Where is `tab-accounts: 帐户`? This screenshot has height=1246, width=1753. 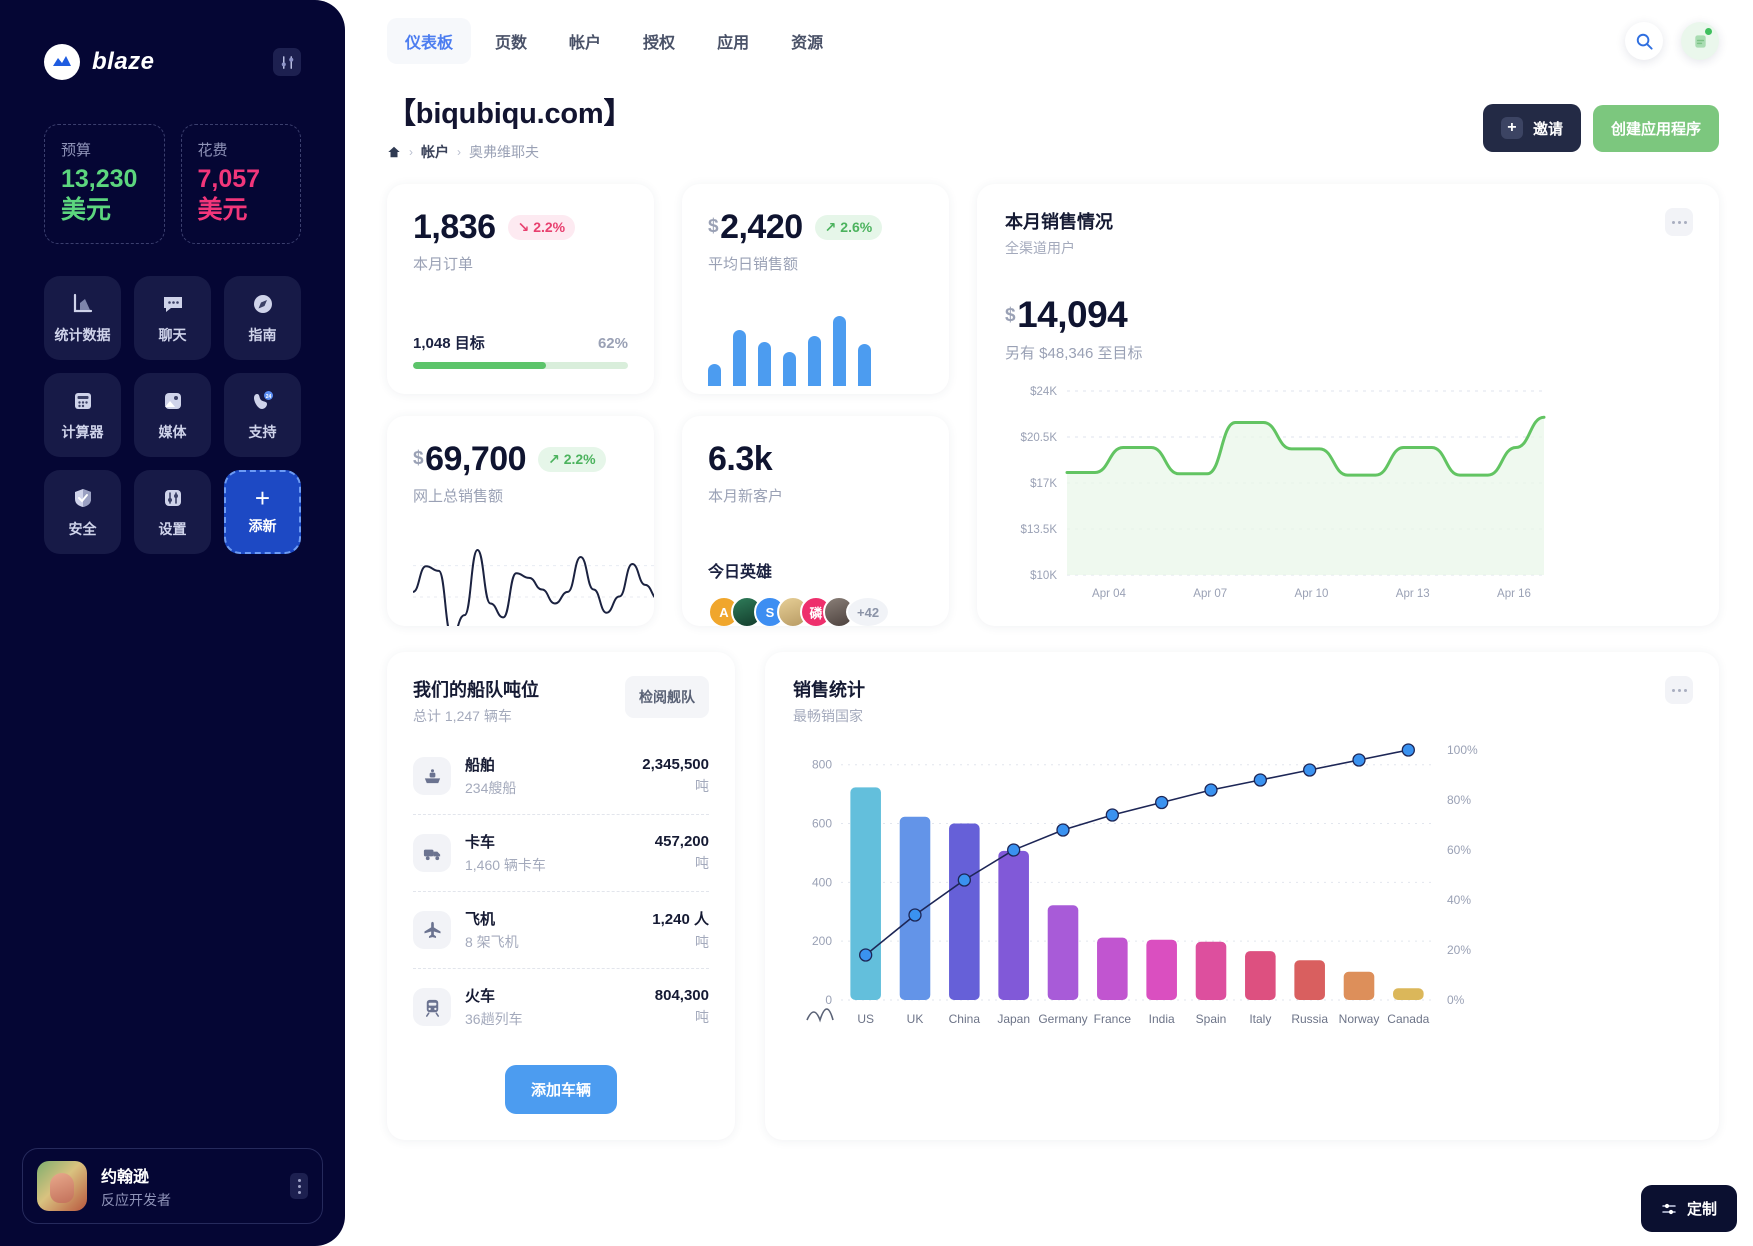
tab-accounts: 帐户 is located at coordinates (585, 41).